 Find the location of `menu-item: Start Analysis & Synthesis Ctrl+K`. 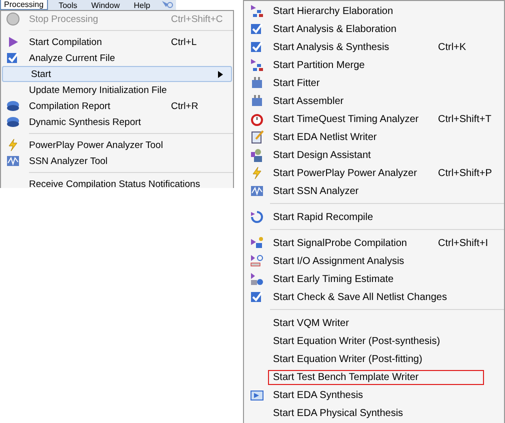

menu-item: Start Analysis & Synthesis Ctrl+K is located at coordinates (374, 47).